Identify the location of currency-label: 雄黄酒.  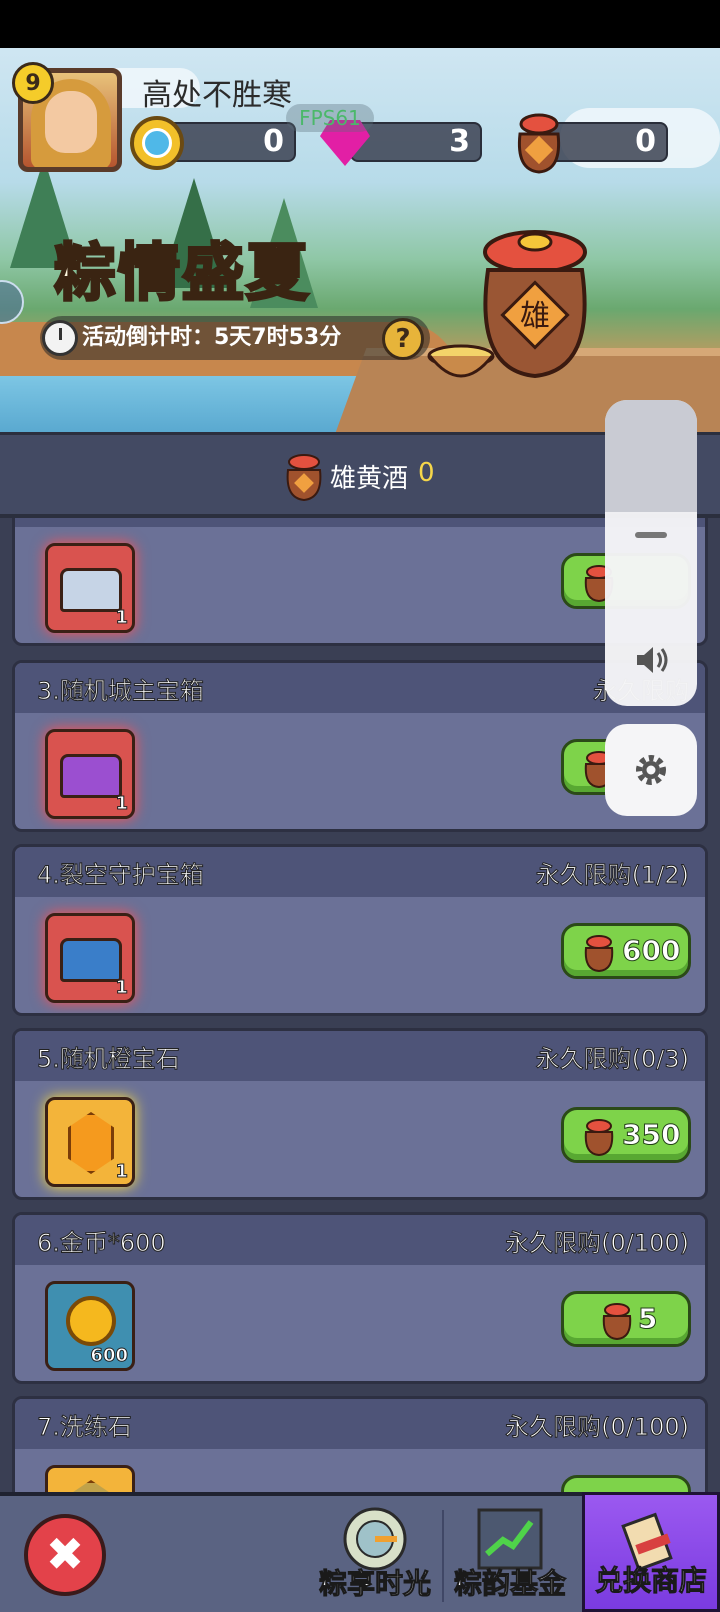
(369, 479).